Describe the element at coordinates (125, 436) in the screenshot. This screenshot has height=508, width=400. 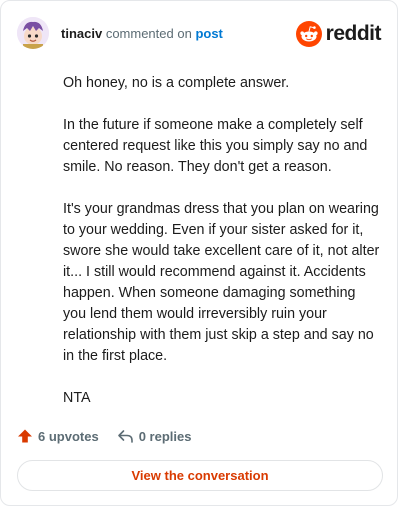
I see `reply-arrow-icon` at that location.